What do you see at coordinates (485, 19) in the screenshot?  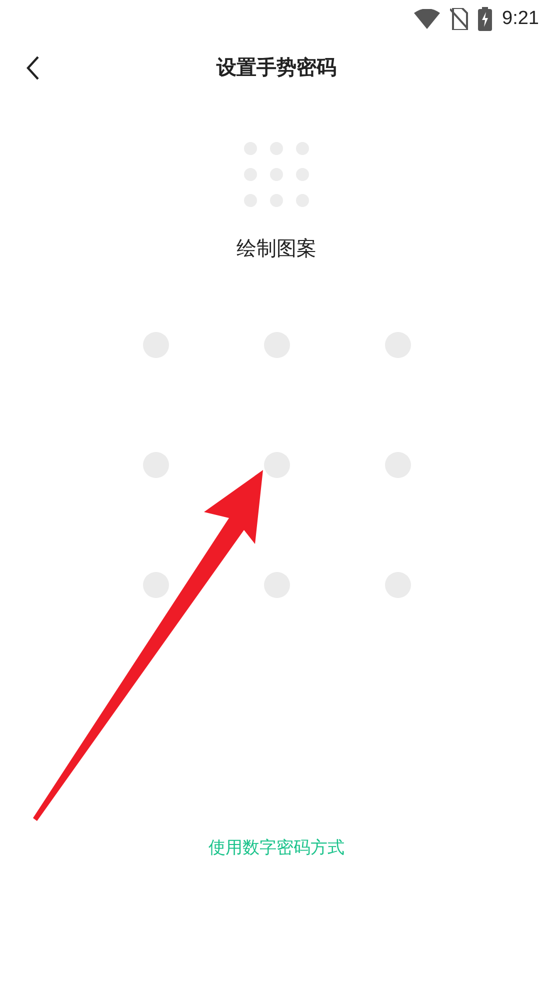 I see `battery-charging-icon` at bounding box center [485, 19].